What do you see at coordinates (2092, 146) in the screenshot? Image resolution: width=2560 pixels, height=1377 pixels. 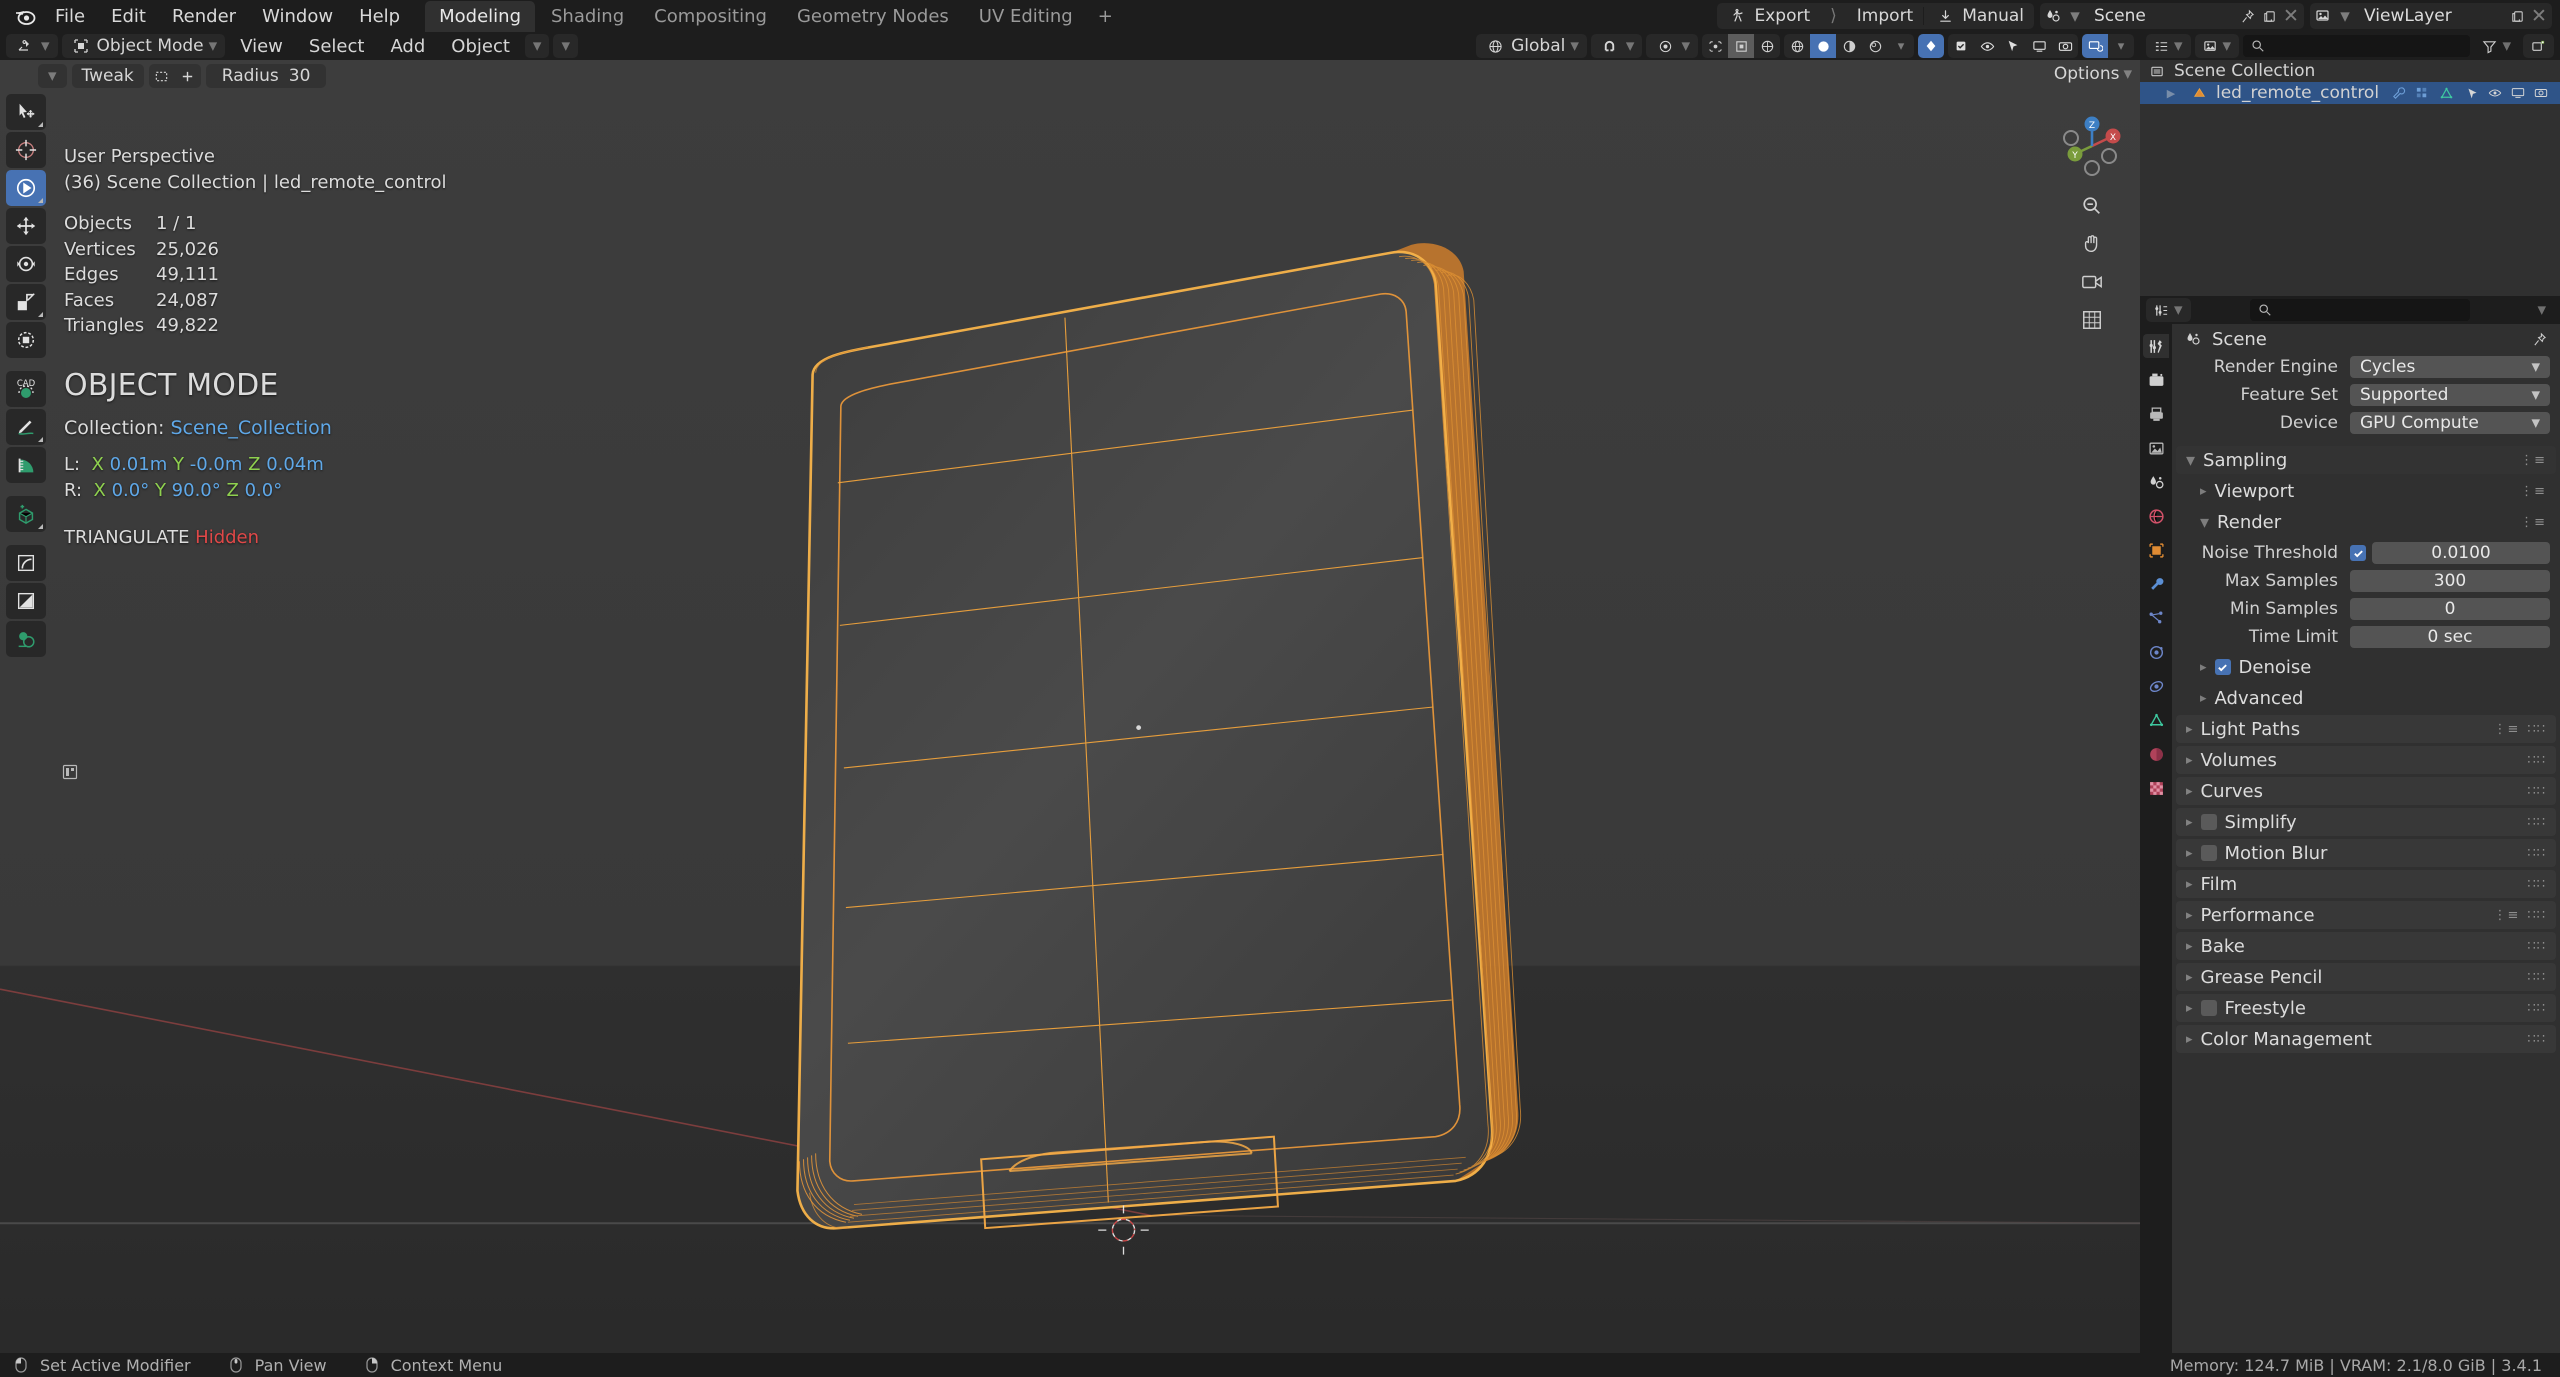 I see `axis-gizmo: X Z Y` at bounding box center [2092, 146].